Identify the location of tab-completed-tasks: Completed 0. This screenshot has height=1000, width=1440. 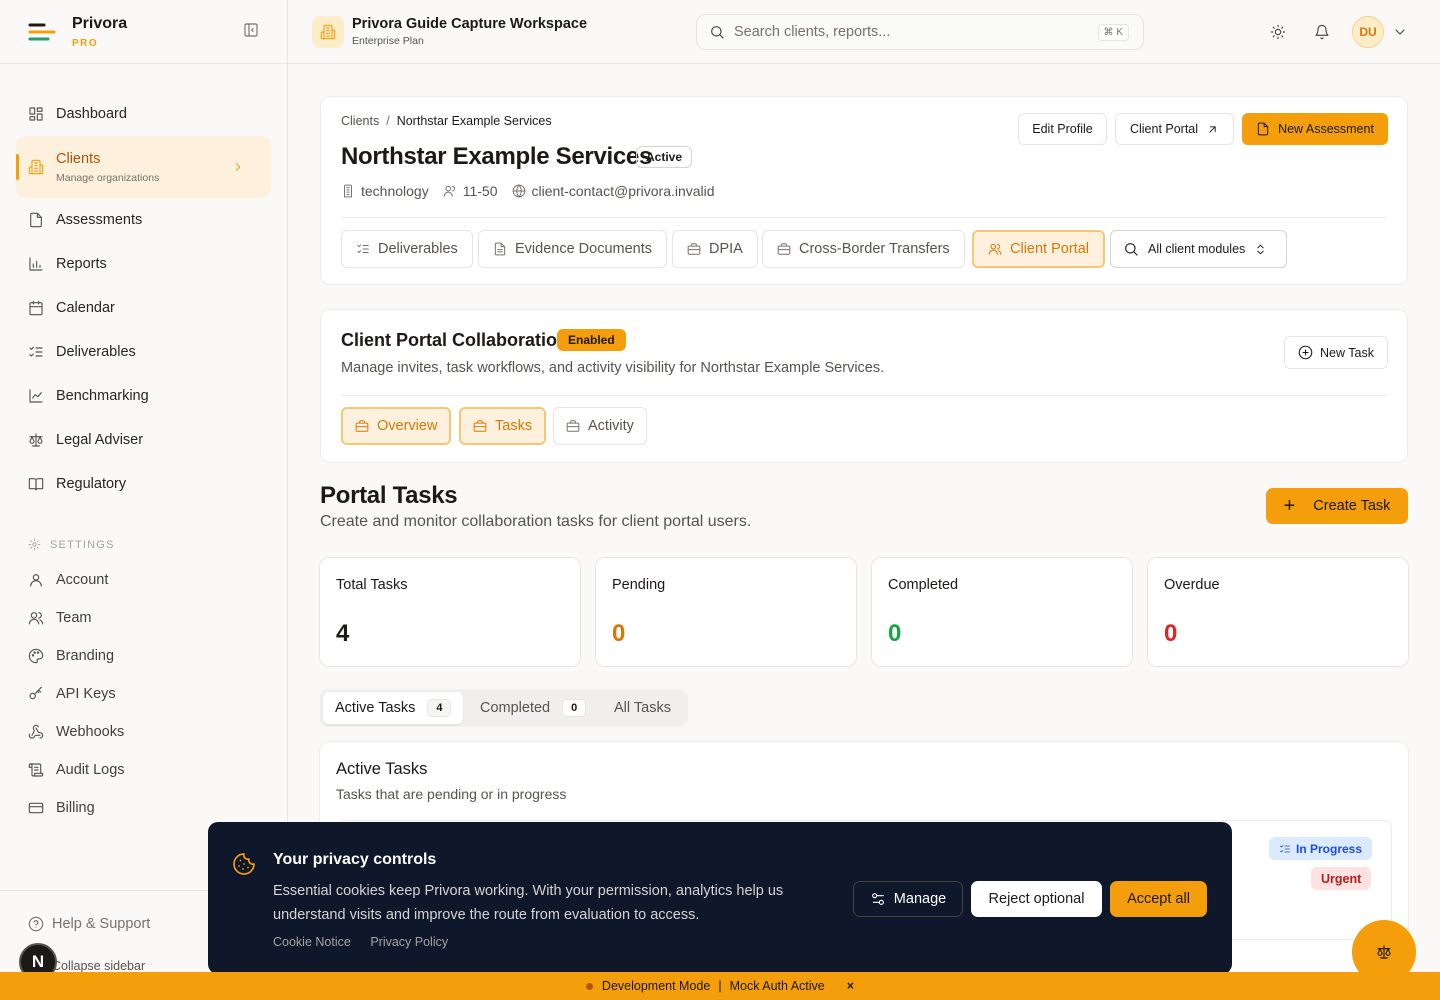
(533, 708).